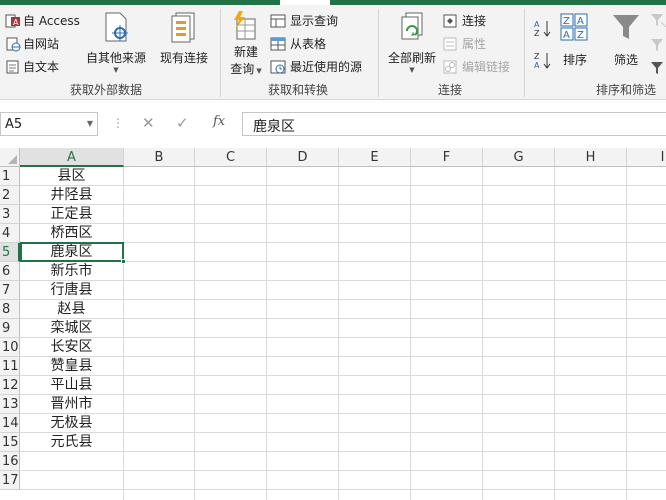 Image resolution: width=666 pixels, height=500 pixels. What do you see at coordinates (10, 347) in the screenshot?
I see `row-header-10: 10` at bounding box center [10, 347].